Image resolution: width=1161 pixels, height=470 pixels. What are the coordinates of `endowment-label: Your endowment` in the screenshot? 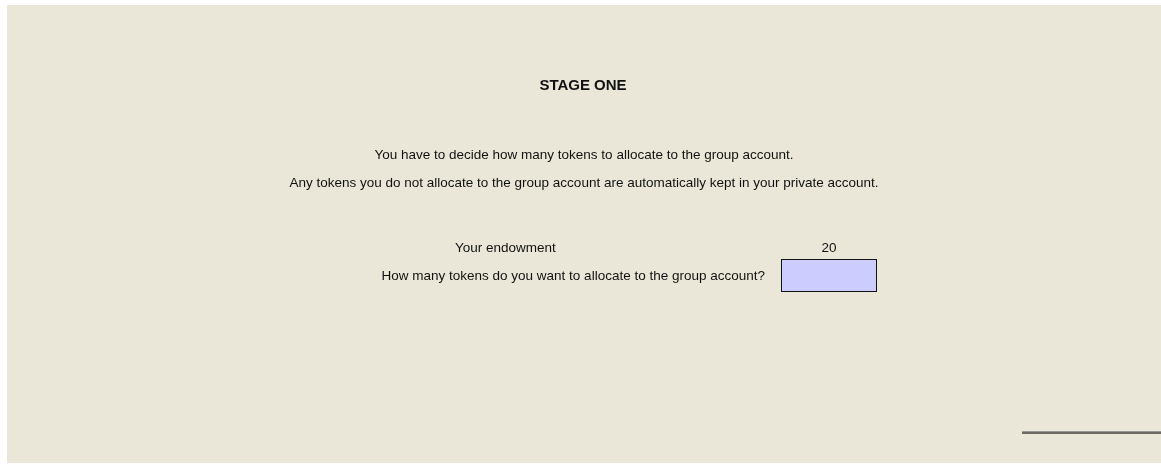 It's located at (505, 247).